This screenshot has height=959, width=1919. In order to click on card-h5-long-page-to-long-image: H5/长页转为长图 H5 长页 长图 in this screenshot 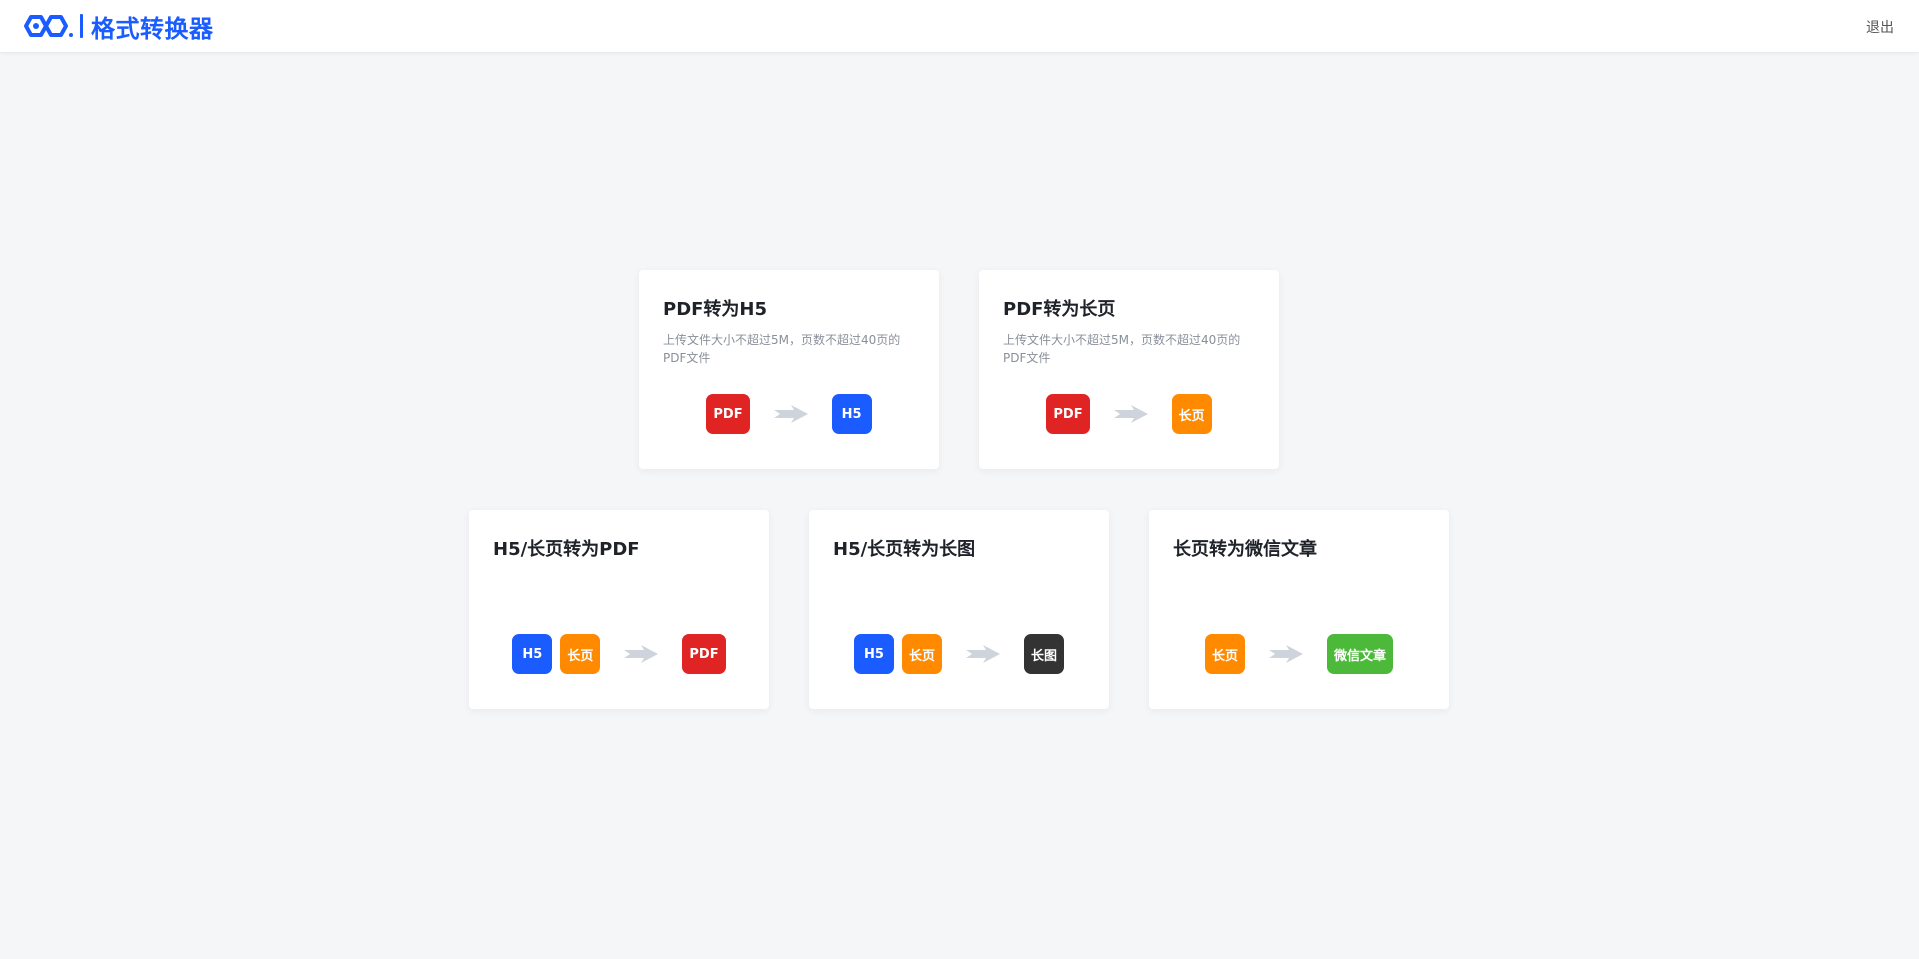, I will do `click(959, 609)`.